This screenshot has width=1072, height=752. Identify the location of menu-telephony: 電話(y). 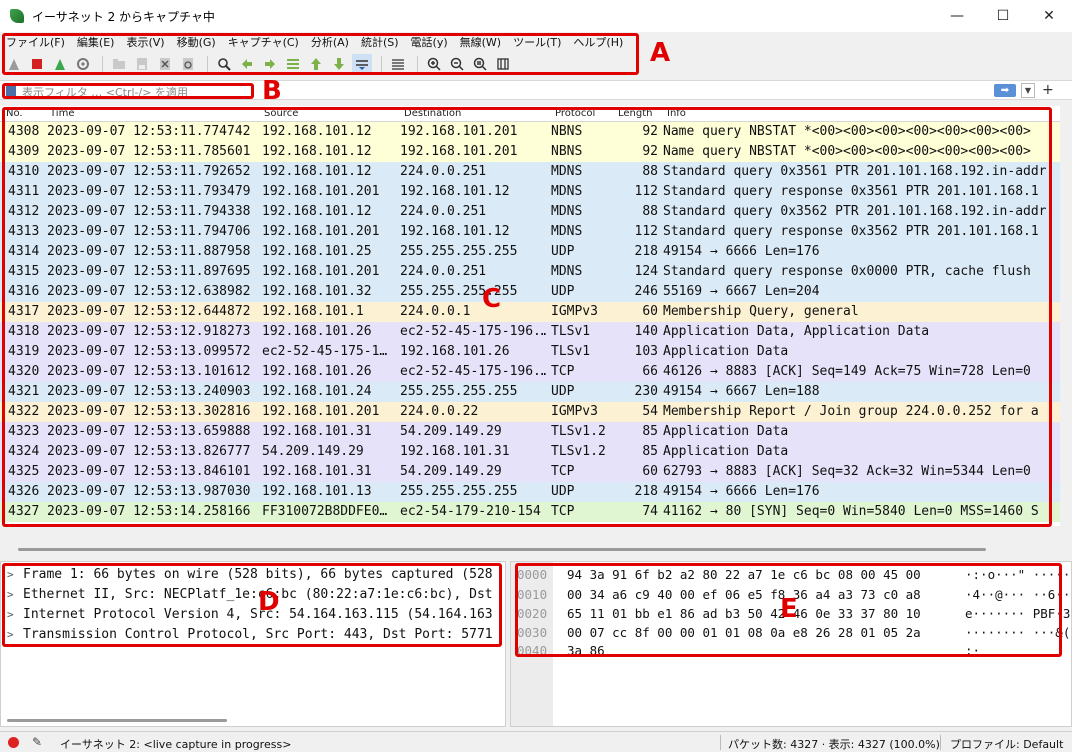
(429, 42).